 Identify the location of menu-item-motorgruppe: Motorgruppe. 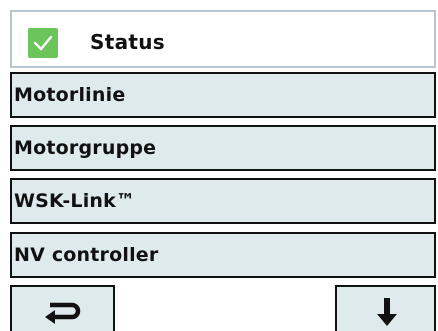
(223, 148).